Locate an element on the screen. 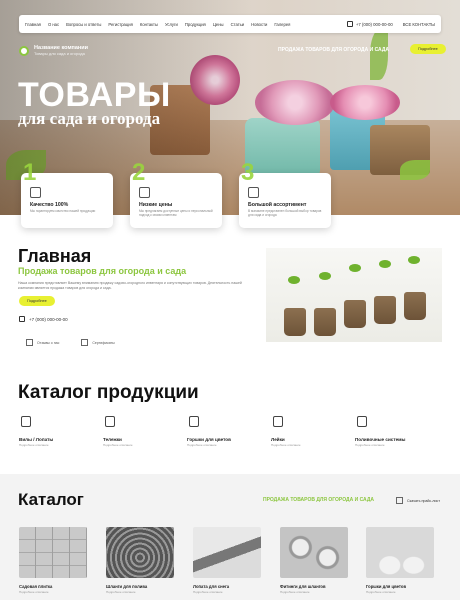 The height and width of the screenshot is (600, 460). product-card: Лопата для снега Подробное описание is located at coordinates (227, 560).